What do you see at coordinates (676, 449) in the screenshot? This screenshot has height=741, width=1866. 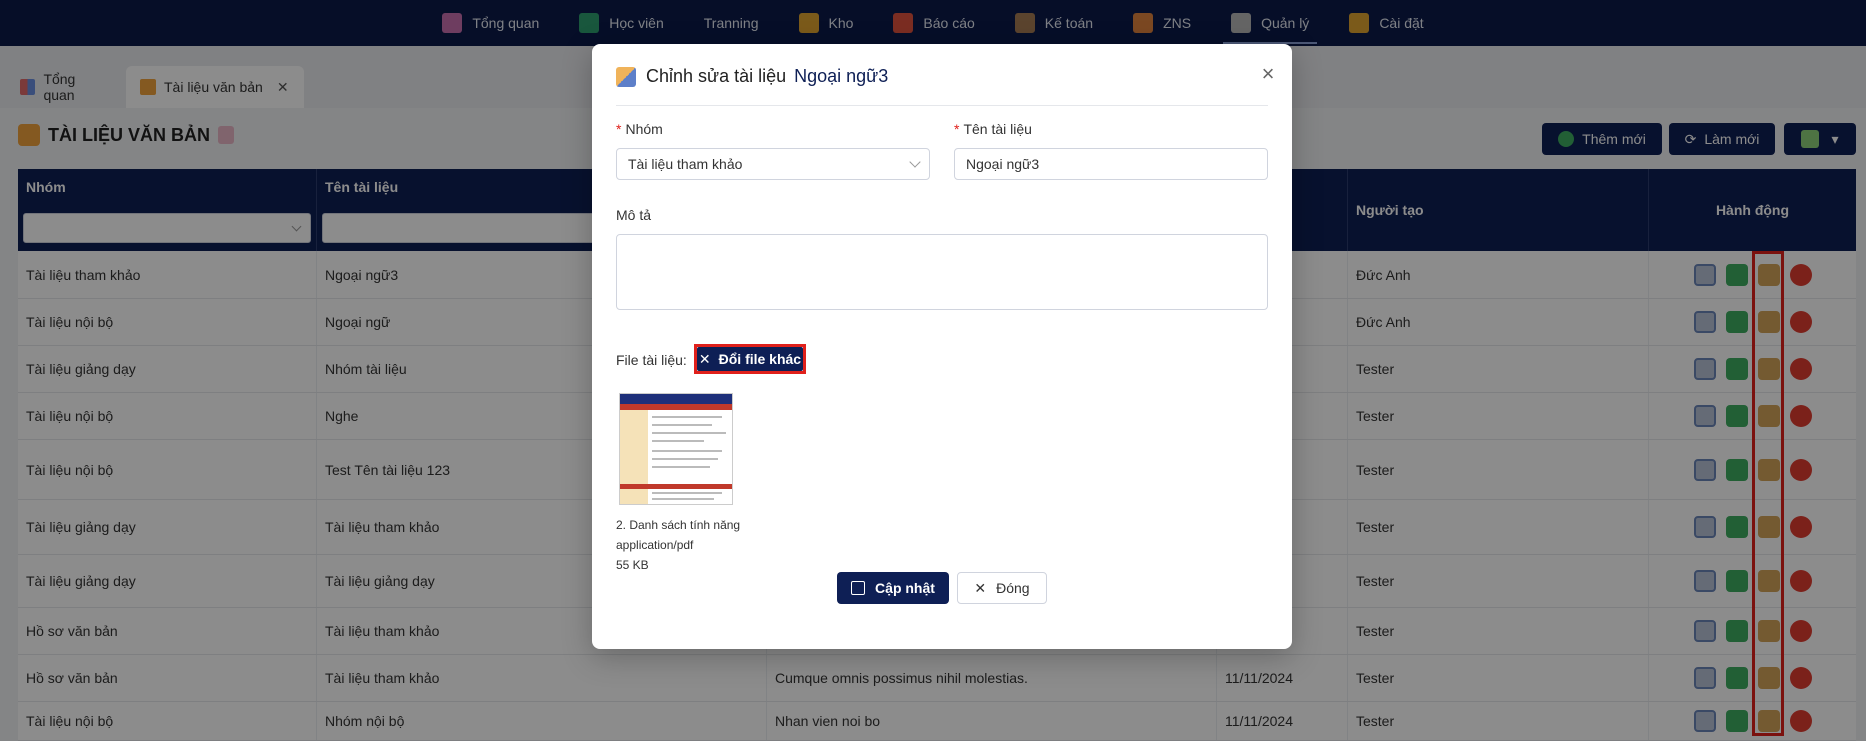 I see `file-thumbnail` at bounding box center [676, 449].